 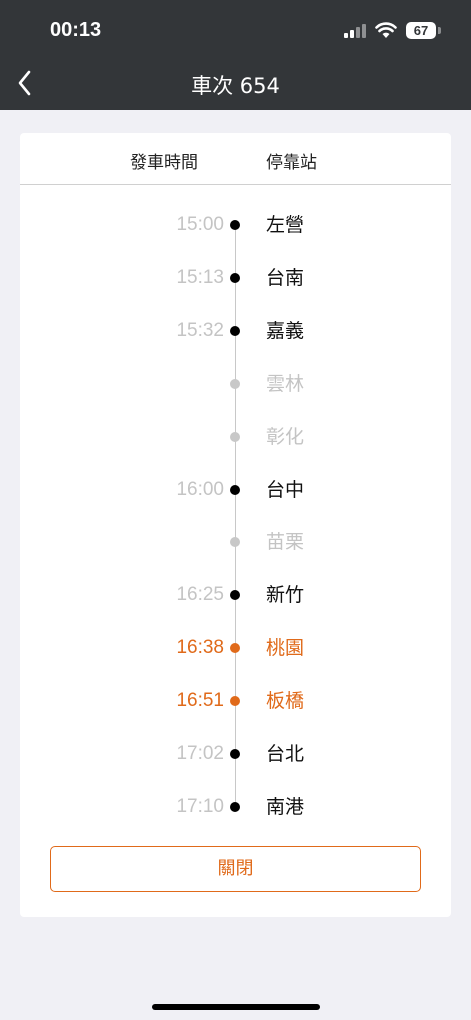 I want to click on column-header-station: 停靠站, so click(x=291, y=163).